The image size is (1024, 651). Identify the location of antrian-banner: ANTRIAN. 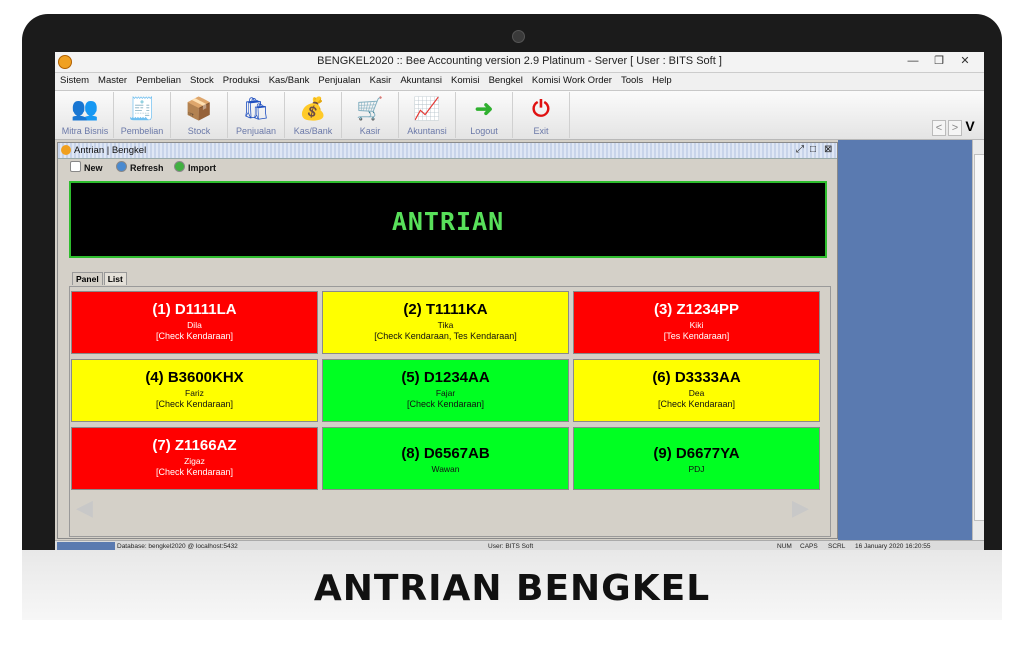
(448, 219).